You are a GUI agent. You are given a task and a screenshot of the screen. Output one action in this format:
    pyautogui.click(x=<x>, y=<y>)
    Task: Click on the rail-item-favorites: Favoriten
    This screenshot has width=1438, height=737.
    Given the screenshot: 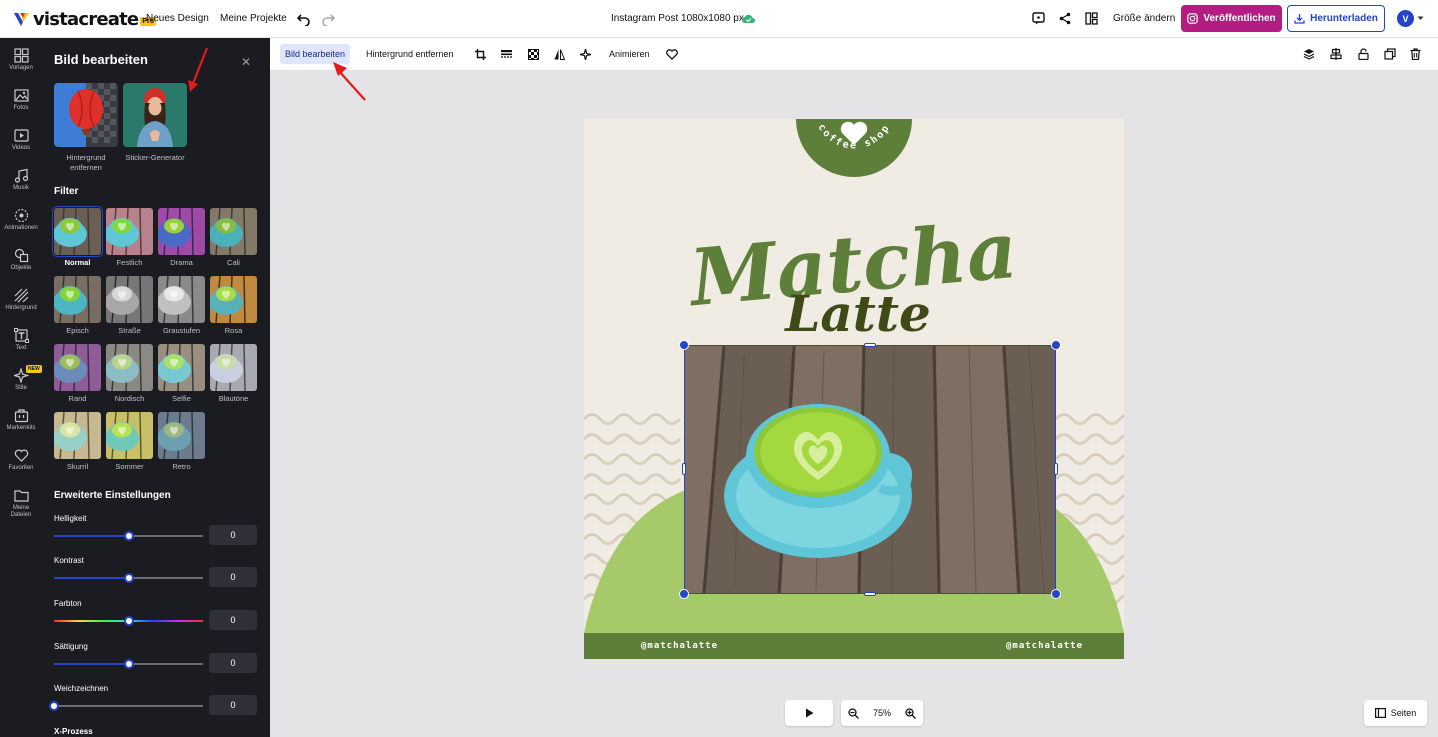 What is the action you would take?
    pyautogui.click(x=21, y=460)
    